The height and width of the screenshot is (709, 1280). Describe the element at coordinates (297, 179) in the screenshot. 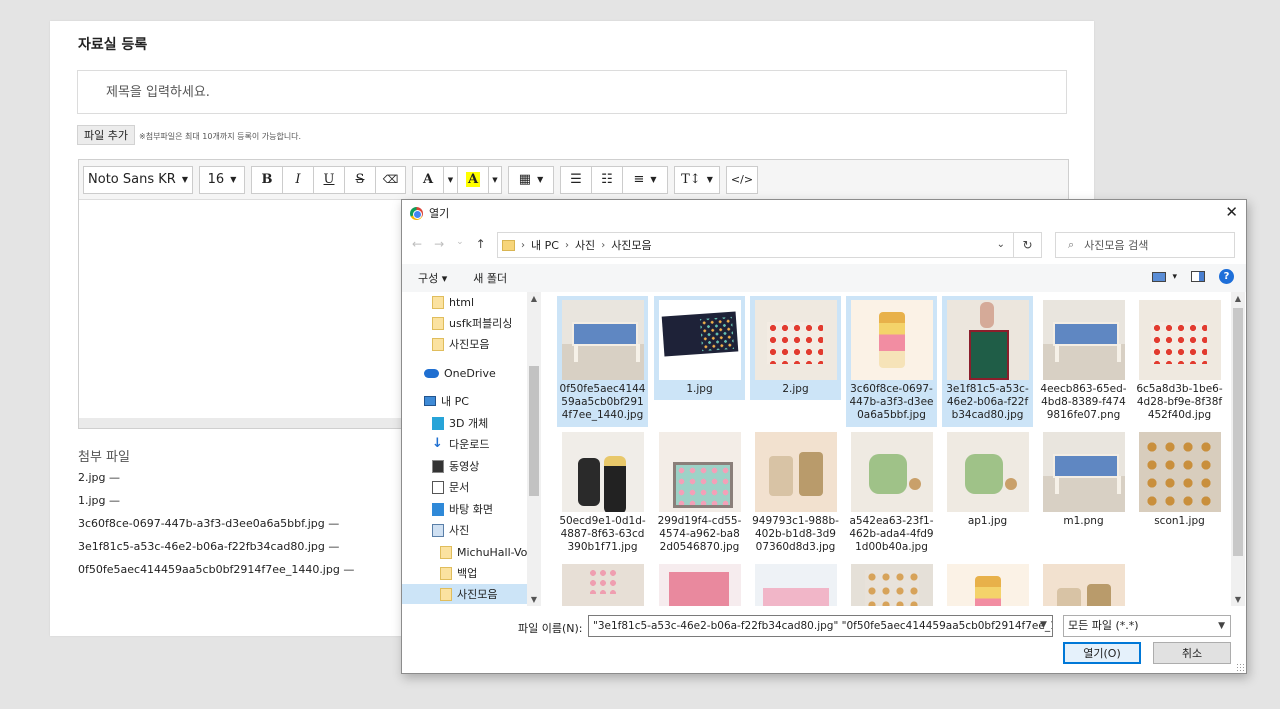

I see `italic-button: I` at that location.